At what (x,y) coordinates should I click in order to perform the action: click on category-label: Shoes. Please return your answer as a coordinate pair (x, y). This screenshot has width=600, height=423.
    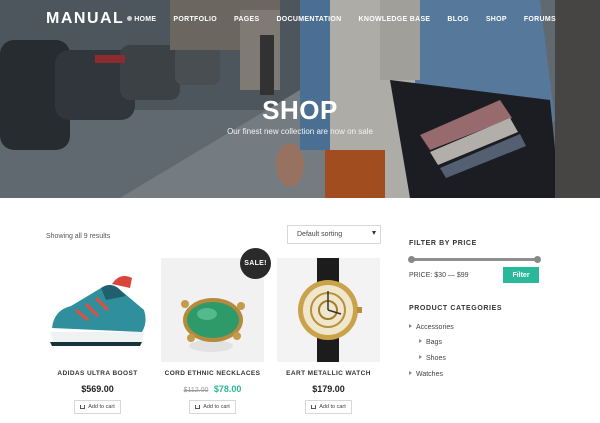
    Looking at the image, I should click on (436, 358).